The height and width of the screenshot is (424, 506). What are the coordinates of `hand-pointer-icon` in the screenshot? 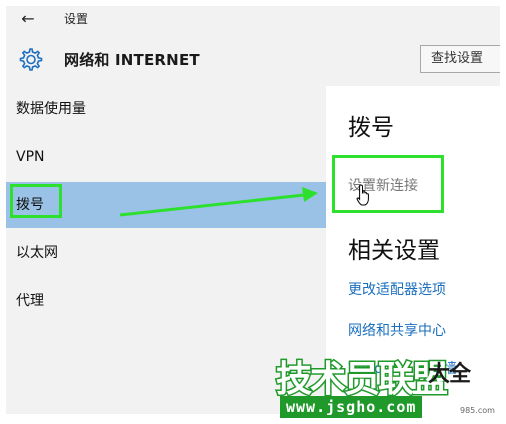 It's located at (362, 195).